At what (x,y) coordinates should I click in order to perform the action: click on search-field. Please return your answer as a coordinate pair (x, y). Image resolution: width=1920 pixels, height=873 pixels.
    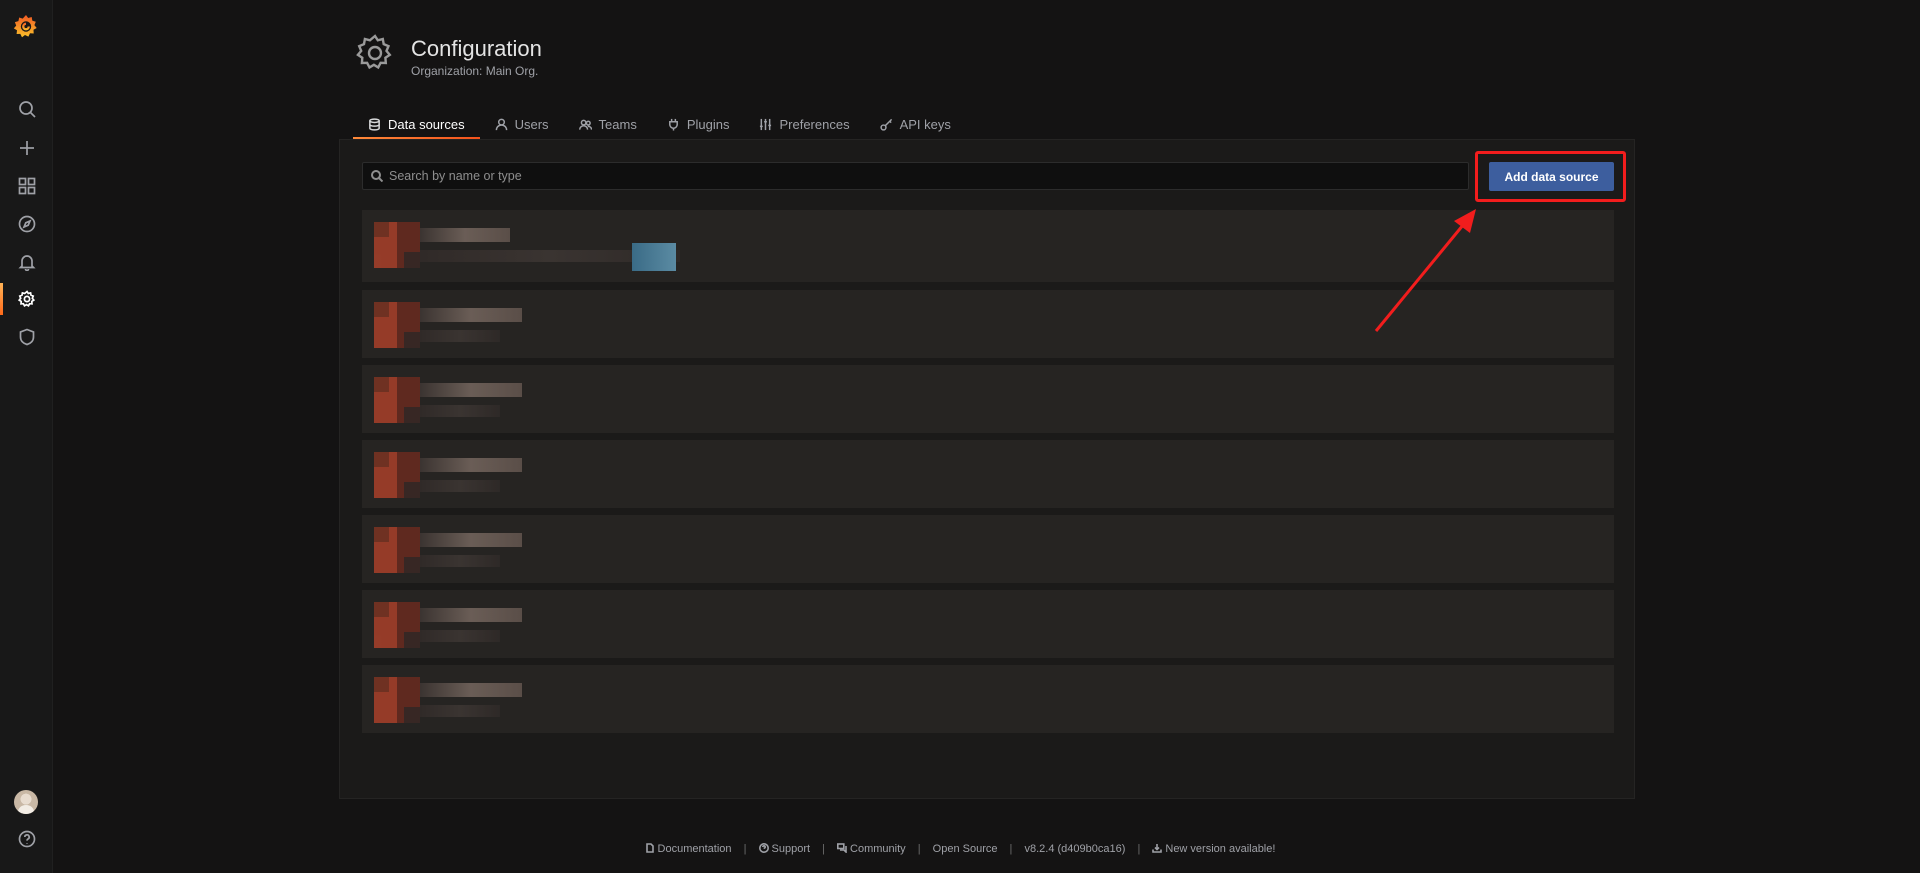
    Looking at the image, I should click on (915, 176).